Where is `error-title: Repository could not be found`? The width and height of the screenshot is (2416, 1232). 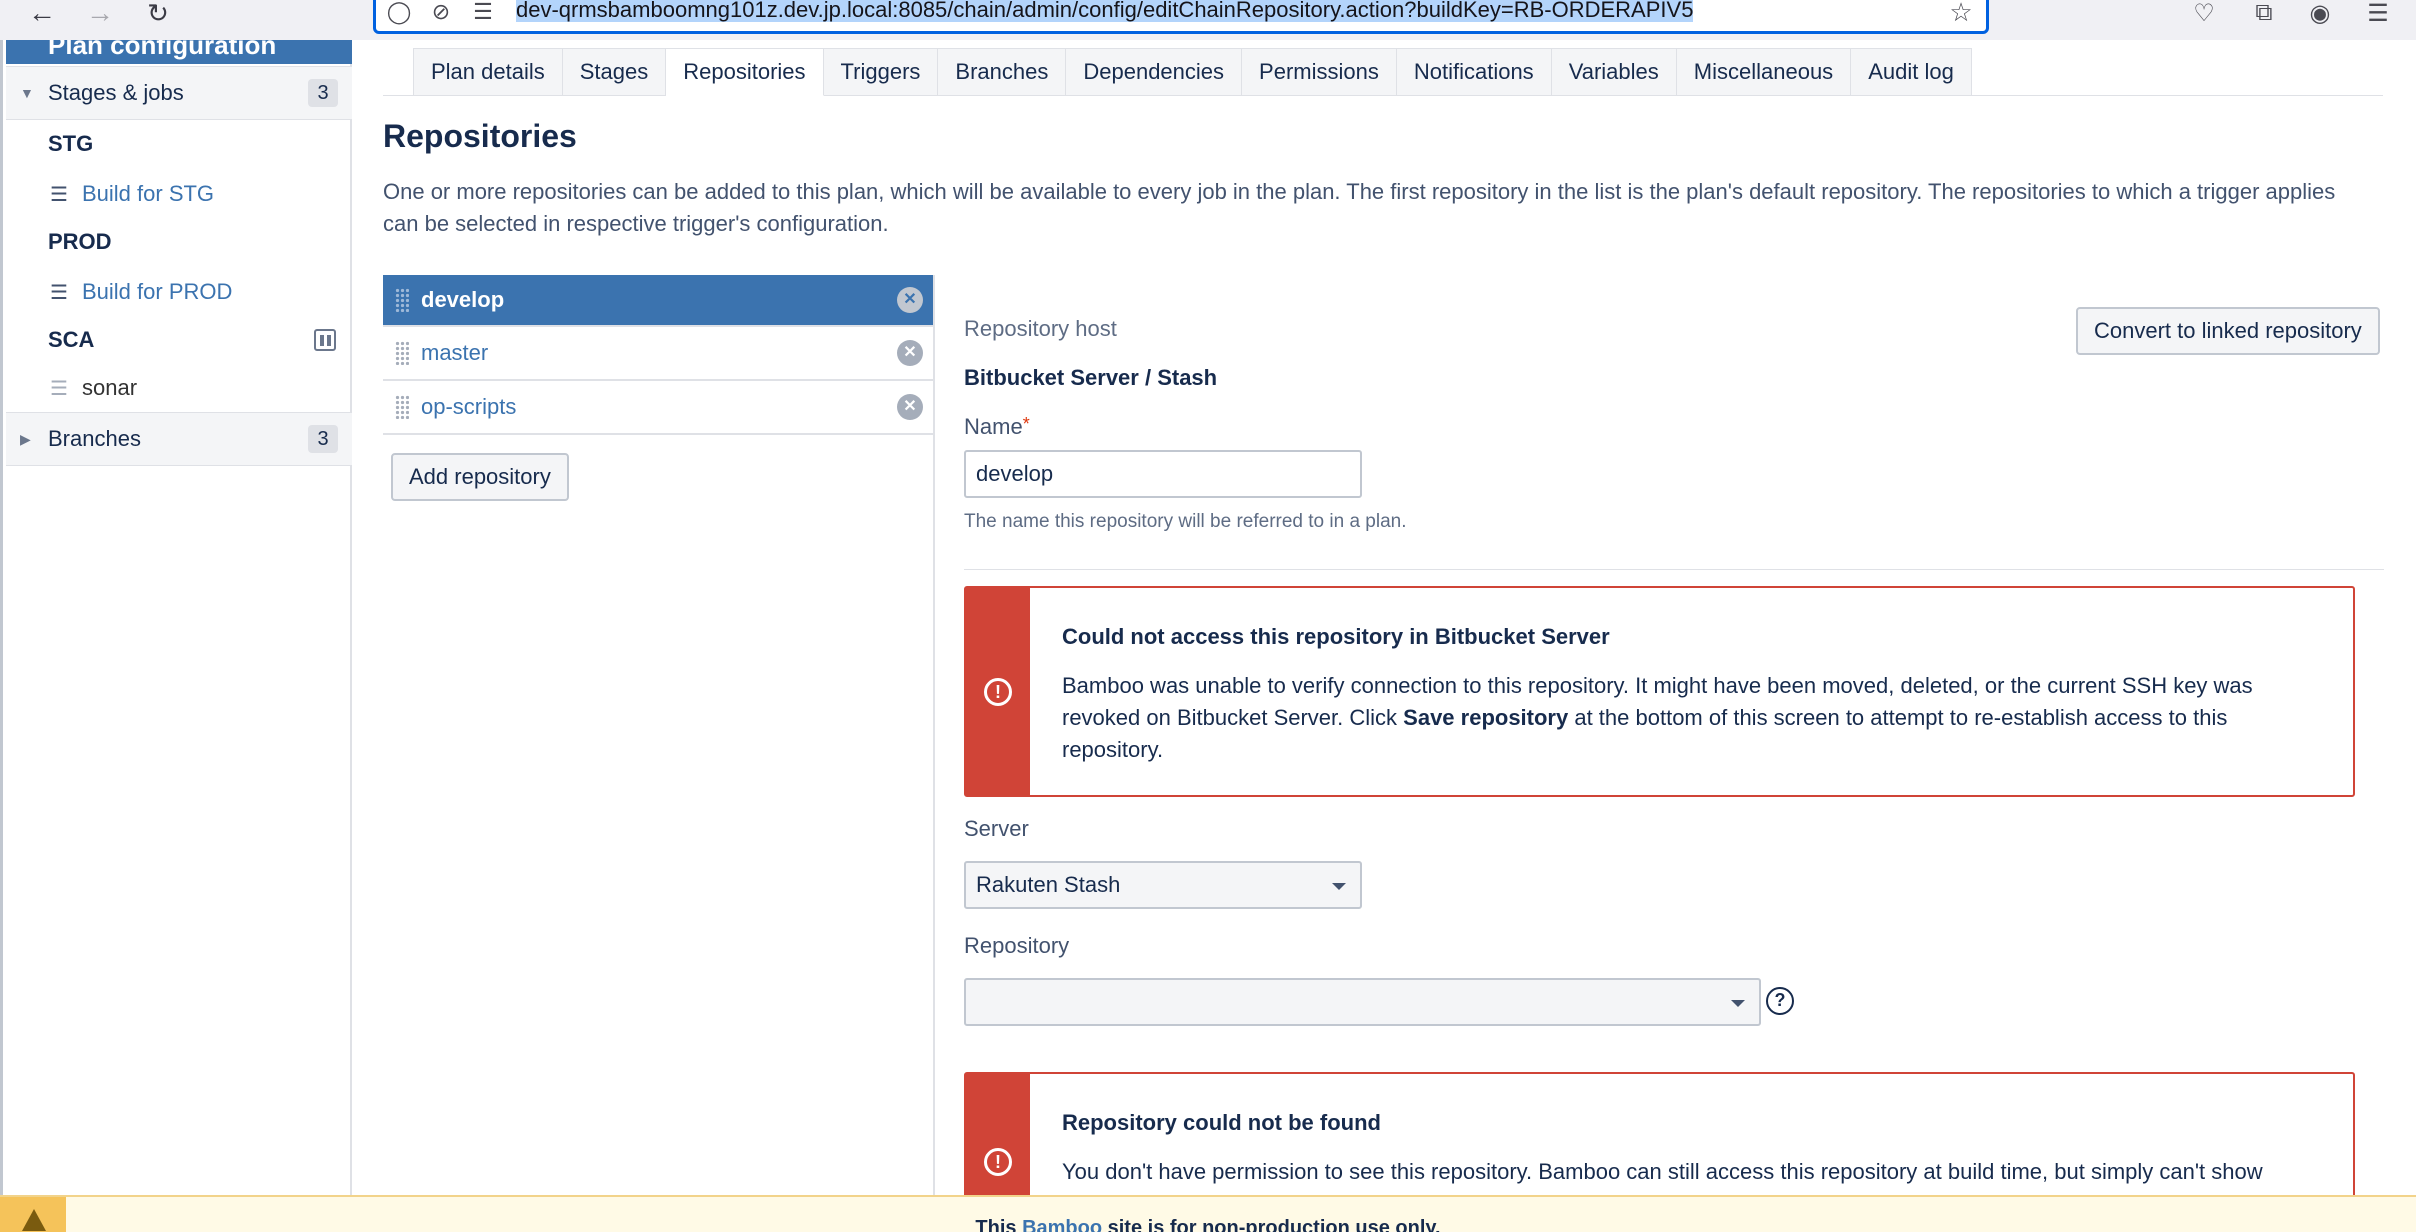
error-title: Repository could not be found is located at coordinates (1221, 1122).